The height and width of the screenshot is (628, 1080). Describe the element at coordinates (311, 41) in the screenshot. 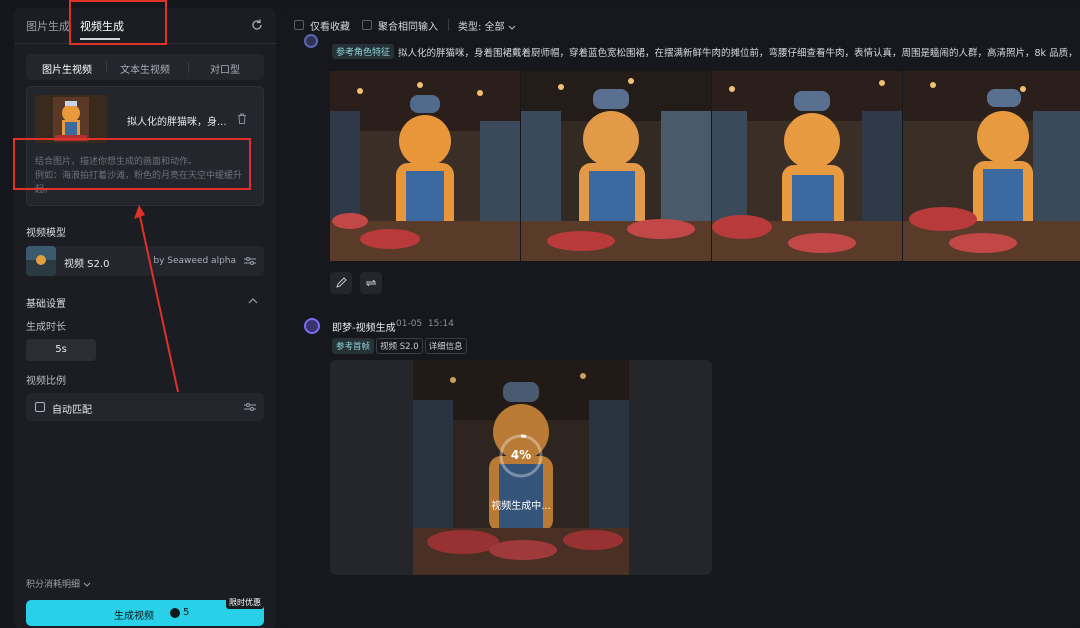

I see `job-avatar` at that location.